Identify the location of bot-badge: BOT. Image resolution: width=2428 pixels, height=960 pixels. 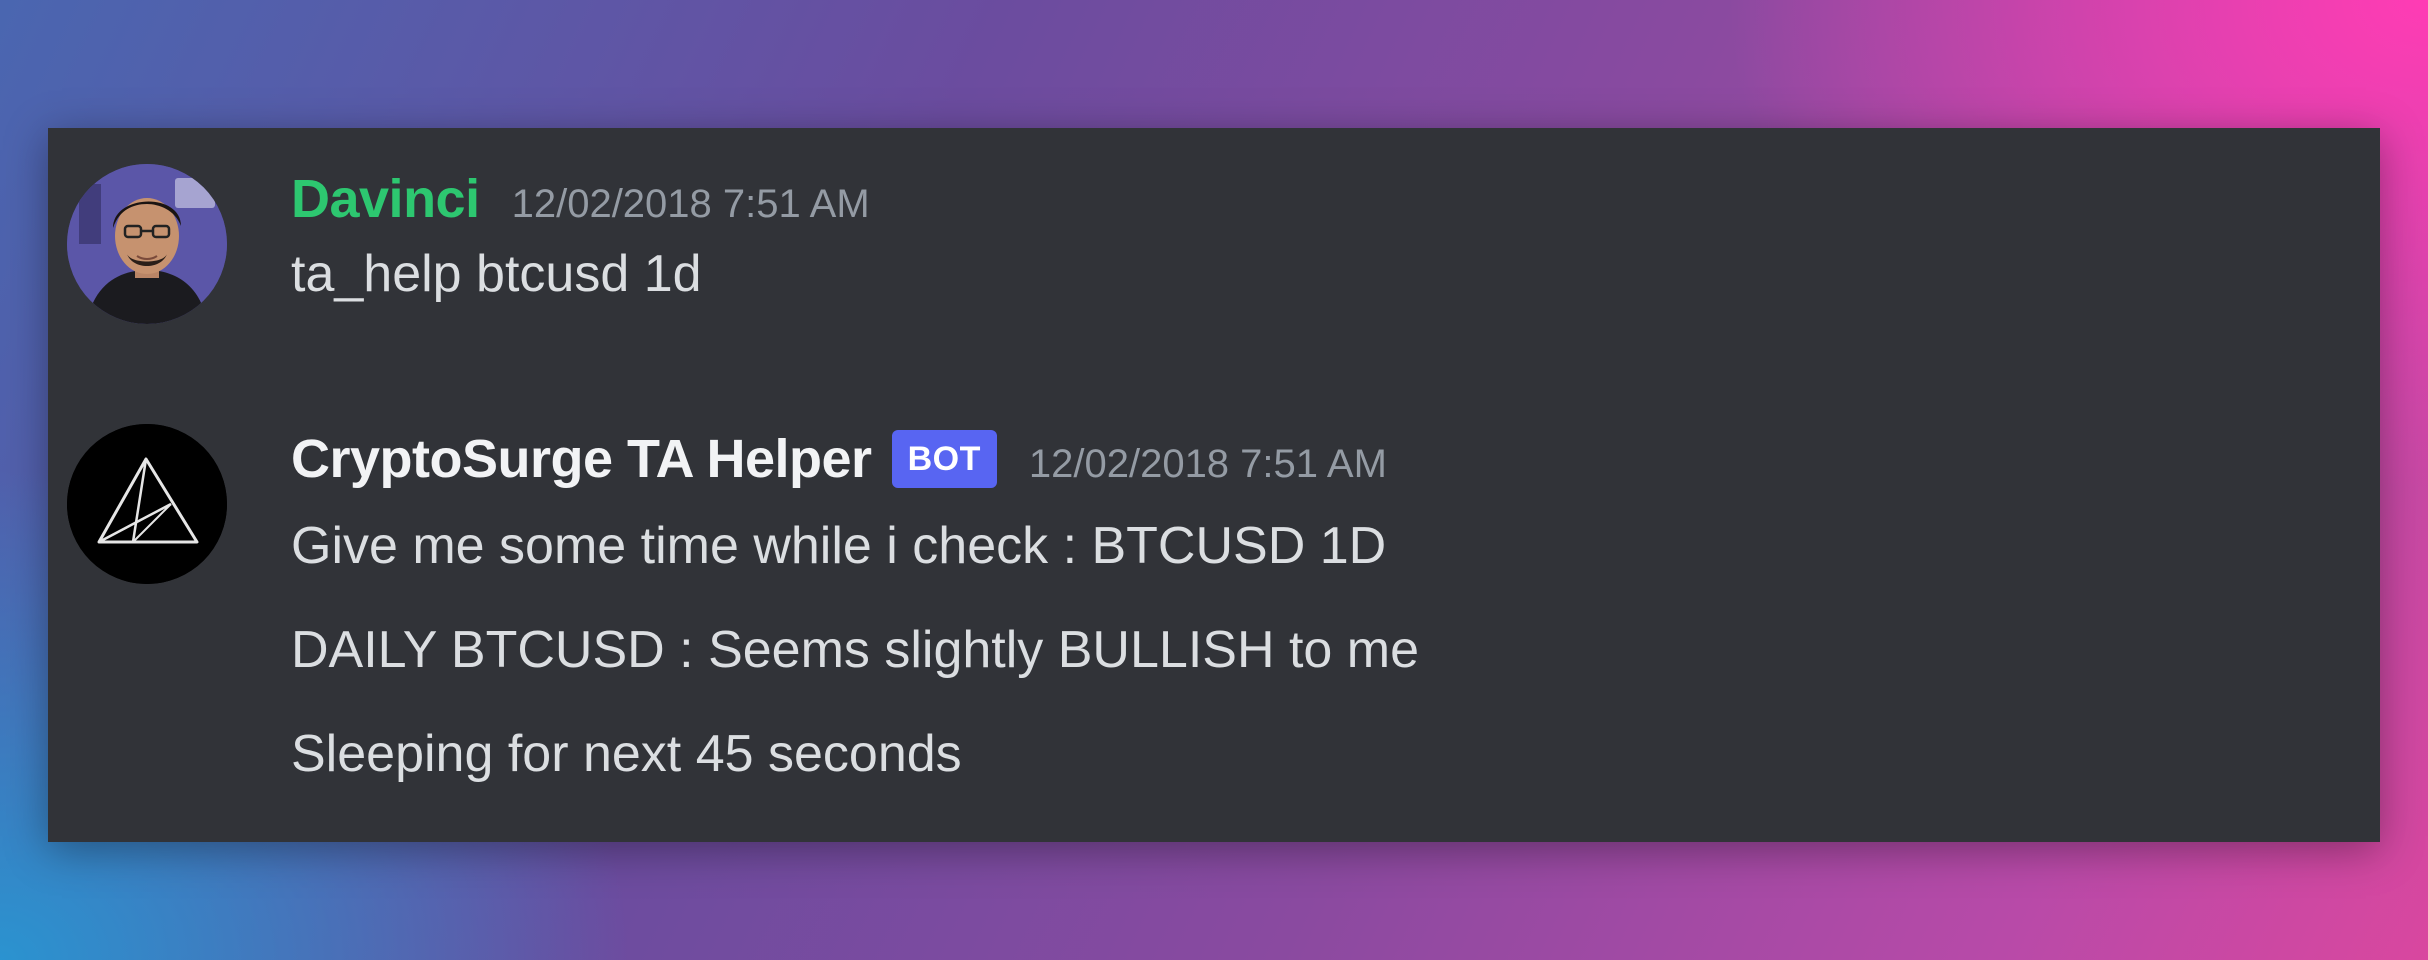
(944, 459).